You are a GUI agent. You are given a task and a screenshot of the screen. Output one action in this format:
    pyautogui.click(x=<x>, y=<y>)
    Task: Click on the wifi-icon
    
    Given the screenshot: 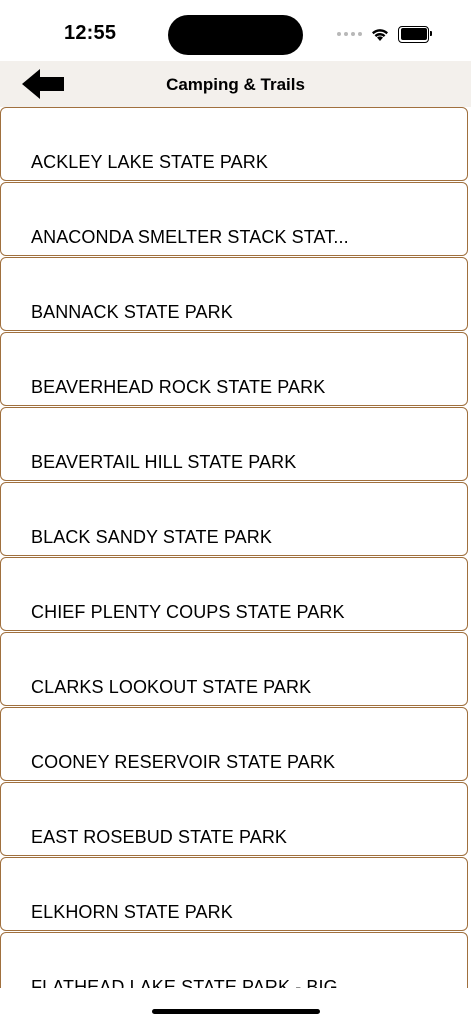 What is the action you would take?
    pyautogui.click(x=380, y=35)
    